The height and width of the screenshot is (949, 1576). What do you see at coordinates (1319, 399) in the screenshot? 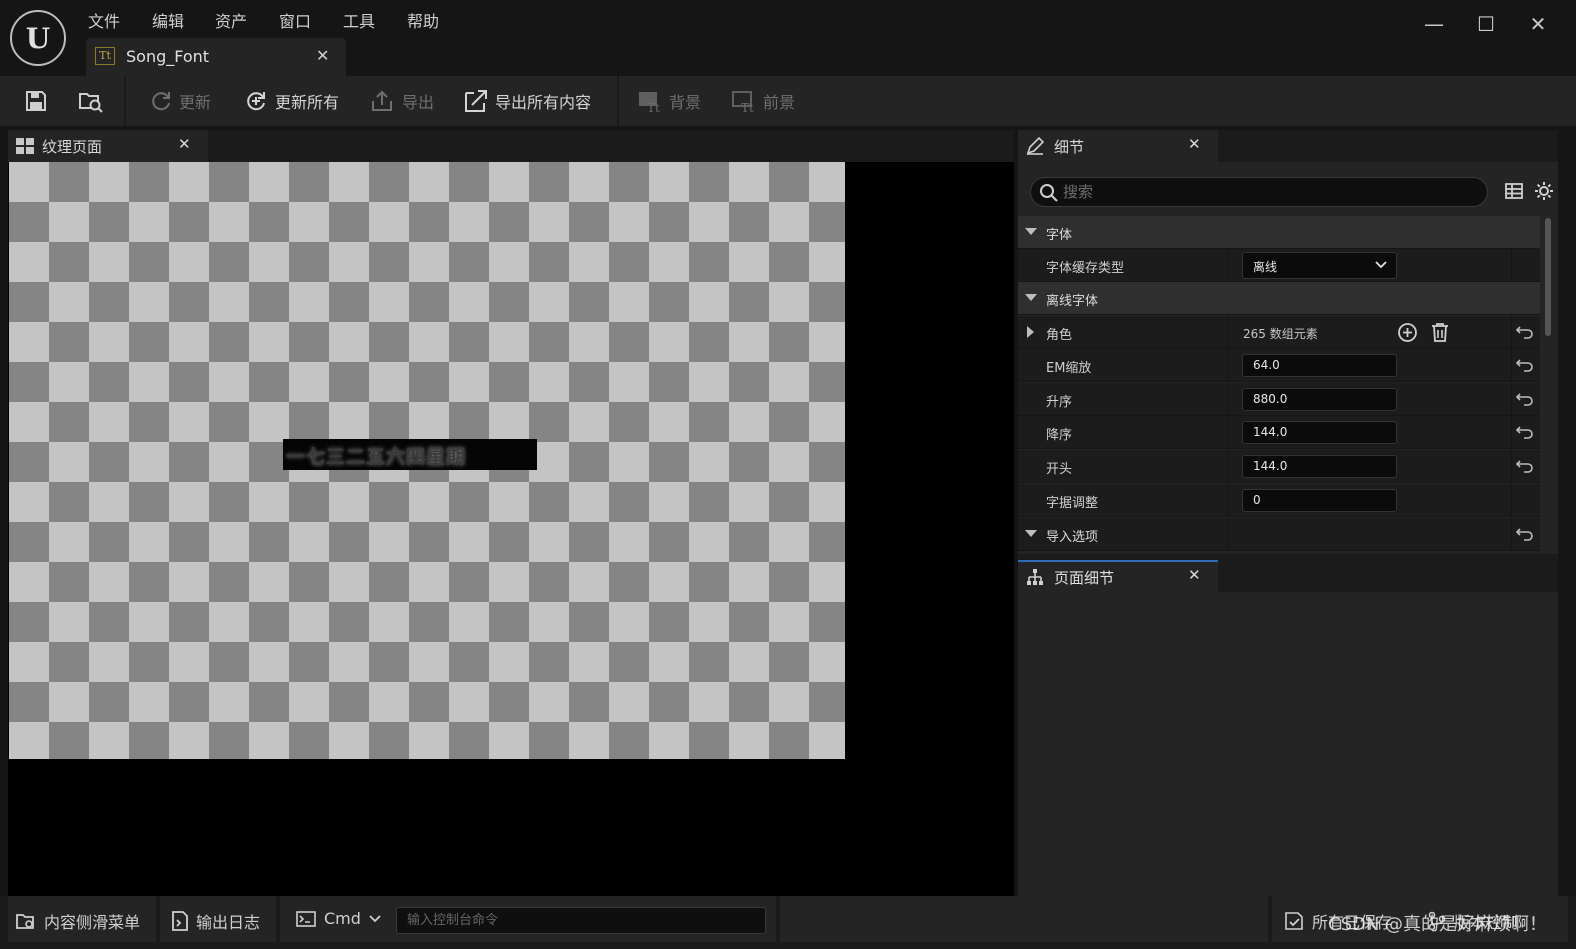
I see `ascent-field: 880.0` at bounding box center [1319, 399].